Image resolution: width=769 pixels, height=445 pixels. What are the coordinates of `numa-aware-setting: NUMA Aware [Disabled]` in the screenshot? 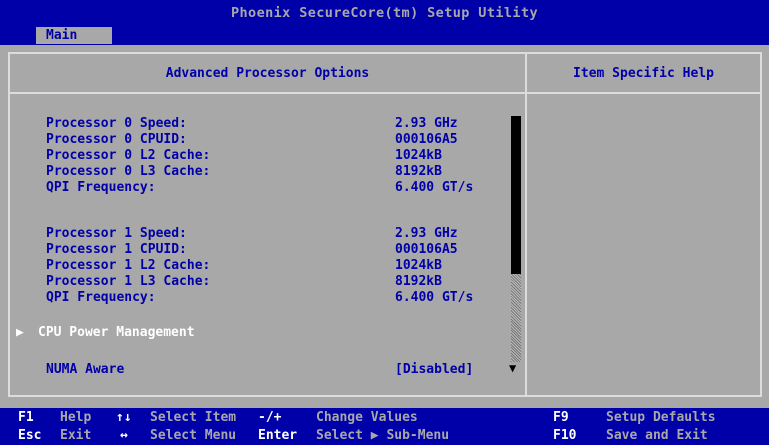 It's located at (271, 370).